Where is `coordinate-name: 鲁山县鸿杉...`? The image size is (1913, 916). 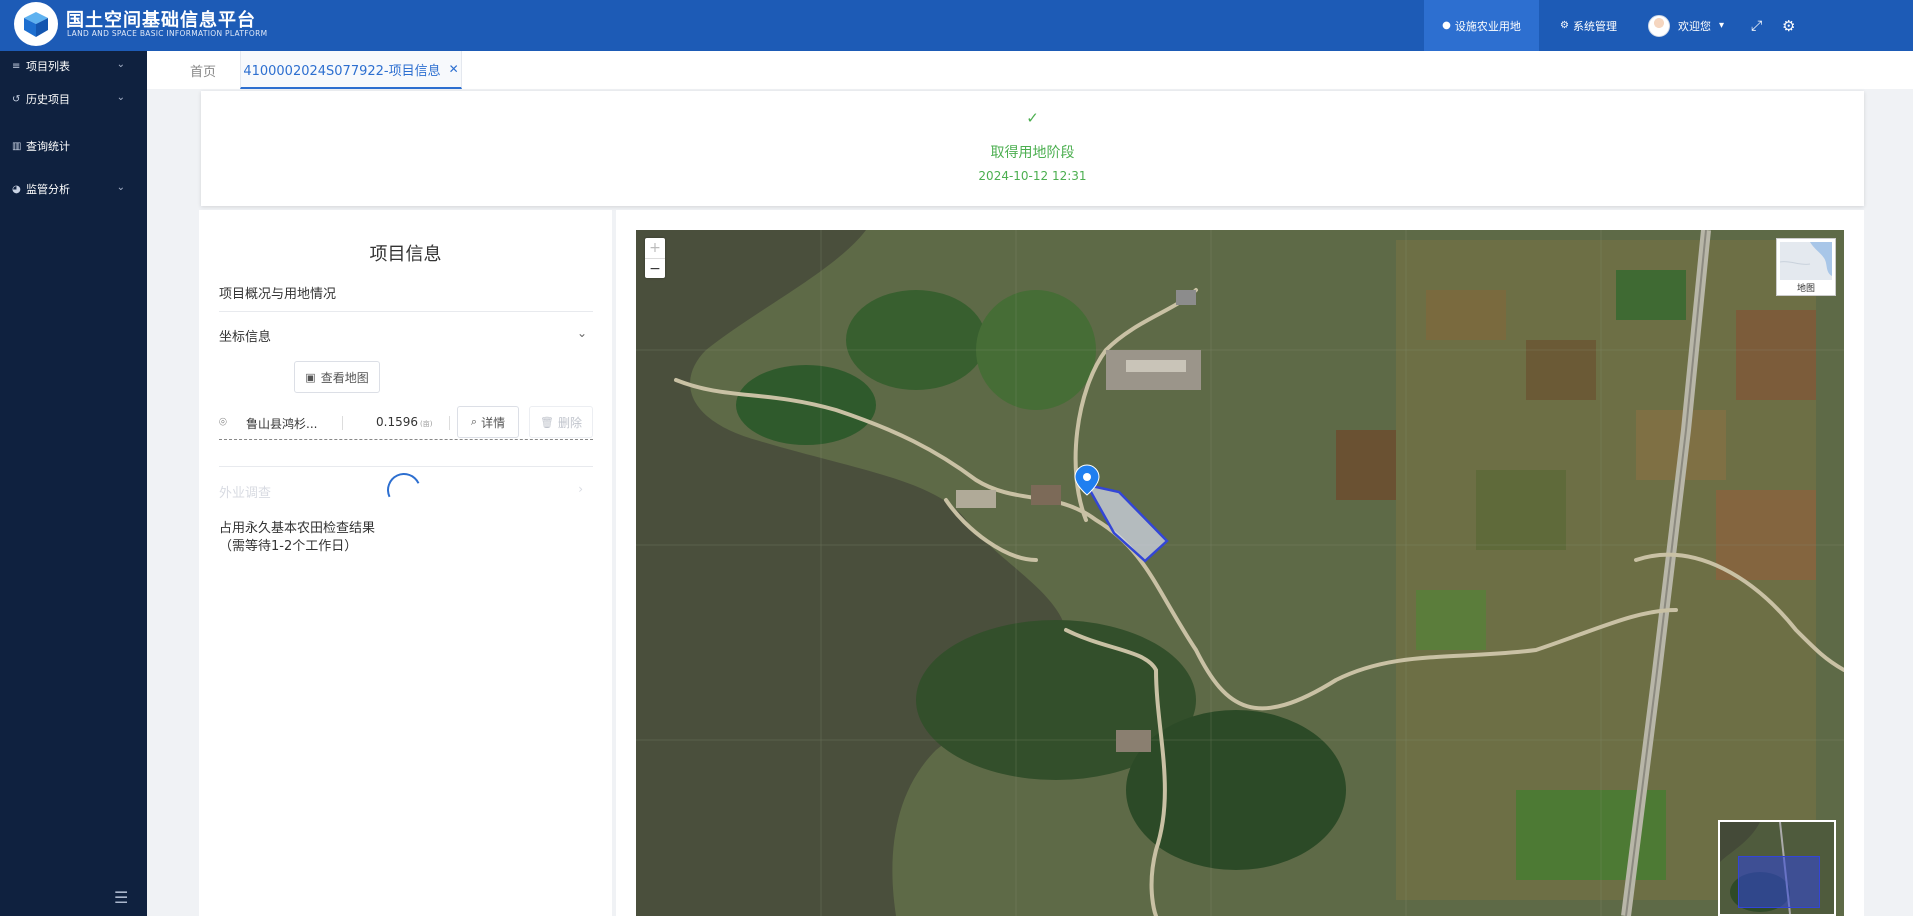 coordinate-name: 鲁山县鸿杉... is located at coordinates (282, 424).